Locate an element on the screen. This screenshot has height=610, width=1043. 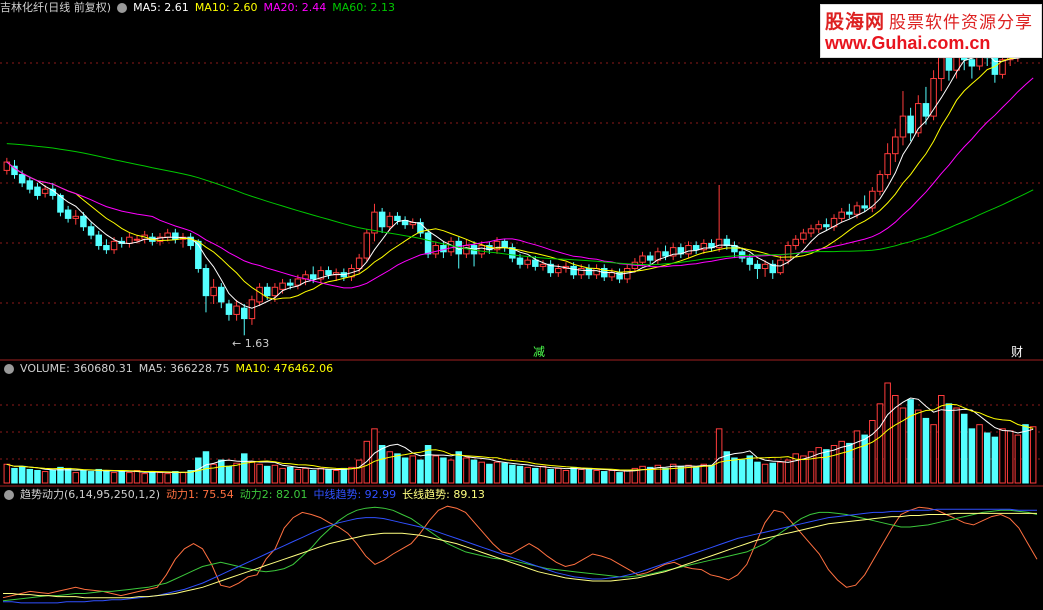
logo-slogan: 股票软件资源分享 is located at coordinates (961, 23).